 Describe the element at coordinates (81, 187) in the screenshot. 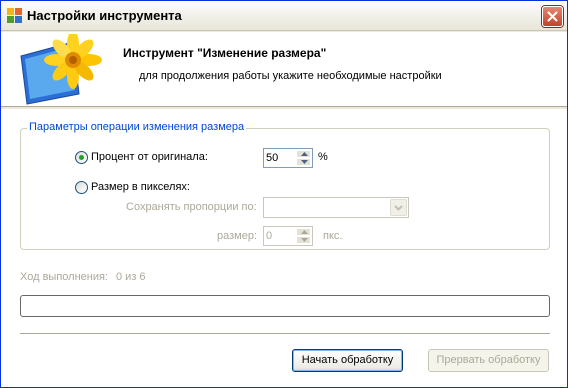

I see `pixels-radio` at that location.